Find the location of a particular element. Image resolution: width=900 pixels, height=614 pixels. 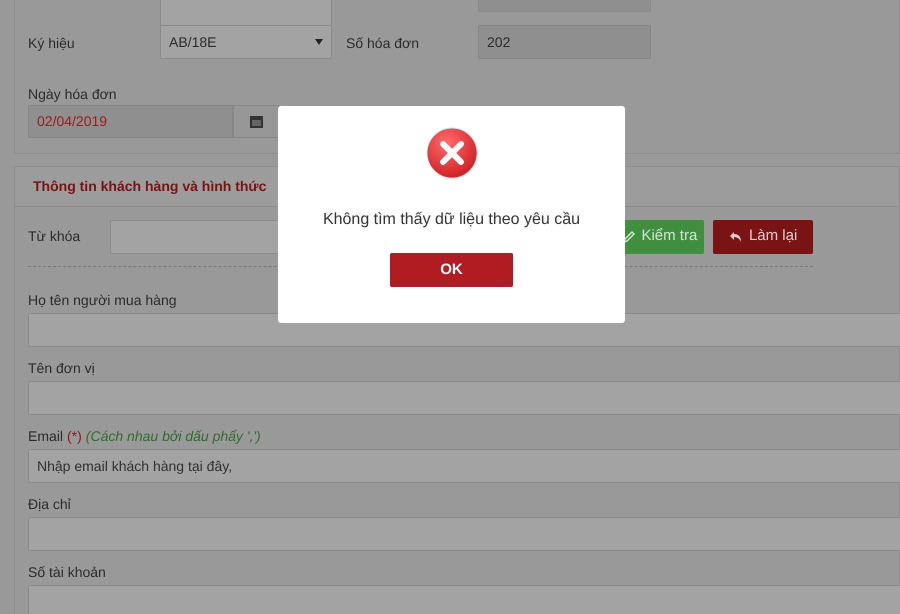

undo-icon is located at coordinates (735, 236).